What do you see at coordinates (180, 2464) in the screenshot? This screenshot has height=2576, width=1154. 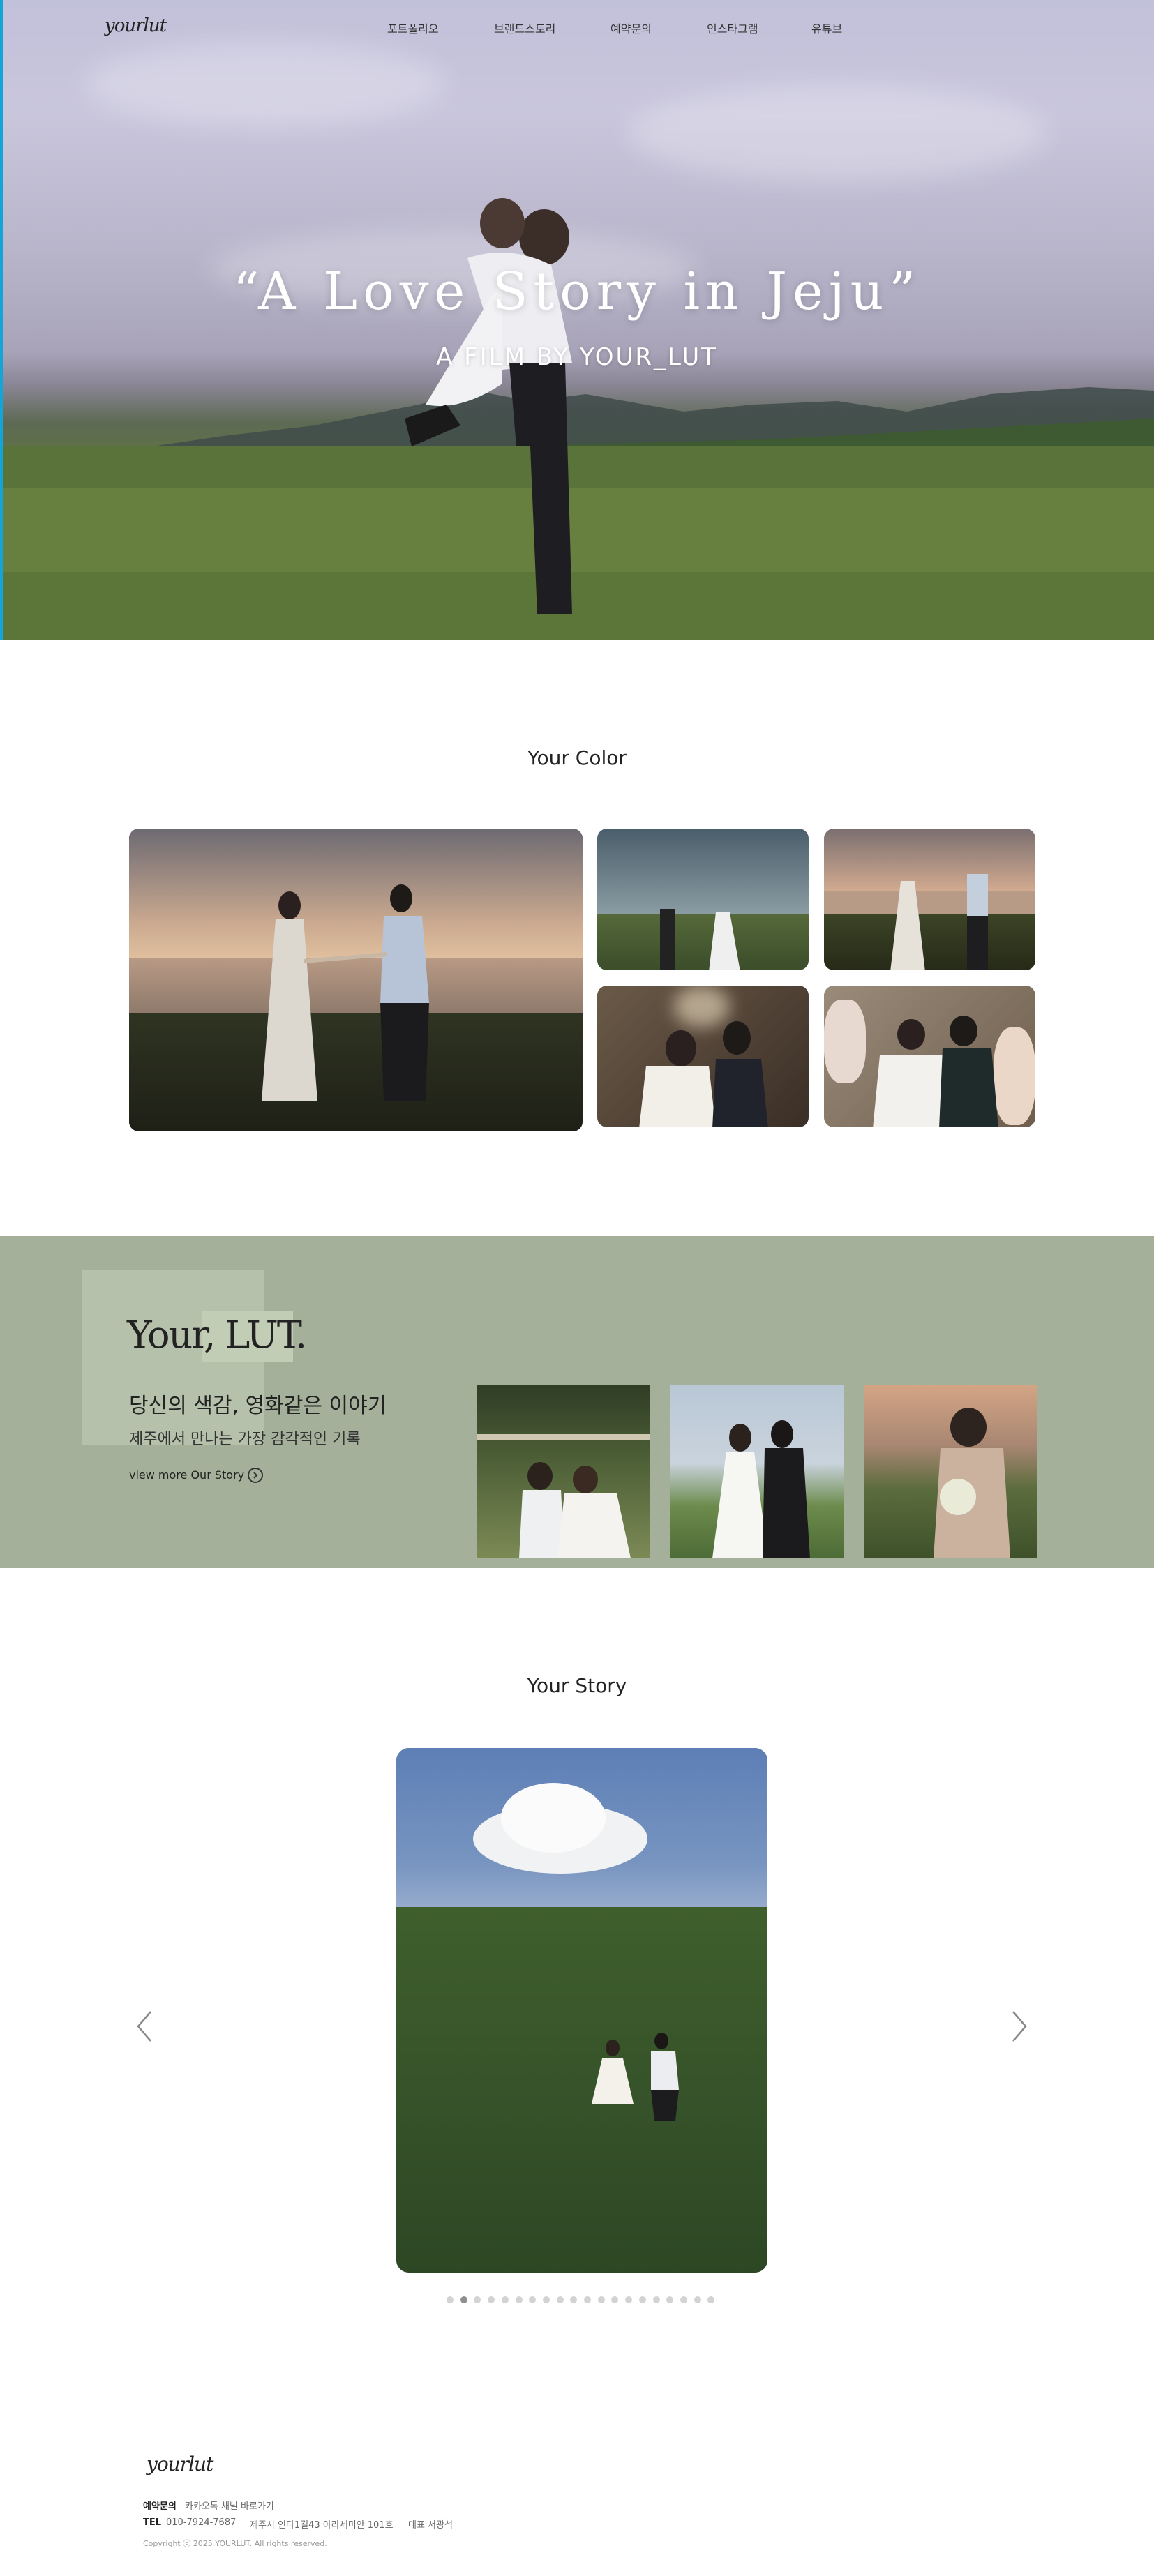 I see `footer-logo: yourlut` at bounding box center [180, 2464].